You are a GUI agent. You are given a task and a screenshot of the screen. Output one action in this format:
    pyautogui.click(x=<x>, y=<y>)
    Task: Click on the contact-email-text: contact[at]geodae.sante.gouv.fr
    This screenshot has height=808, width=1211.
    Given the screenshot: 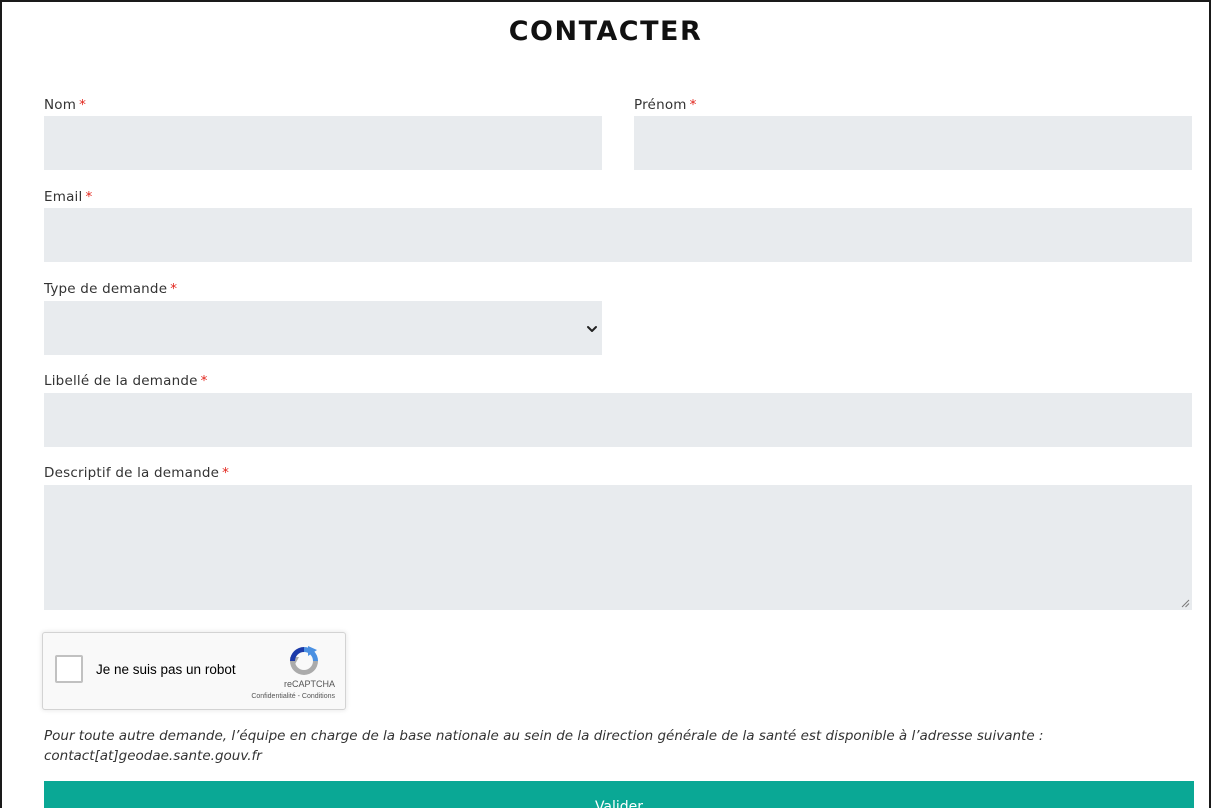 What is the action you would take?
    pyautogui.click(x=153, y=756)
    